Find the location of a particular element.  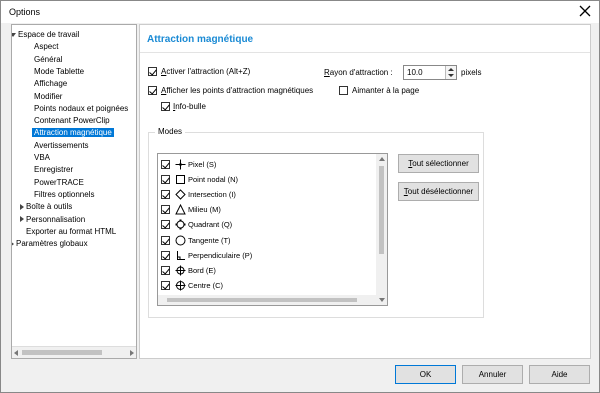

tree-item: Mode Tablette is located at coordinates (59, 72).